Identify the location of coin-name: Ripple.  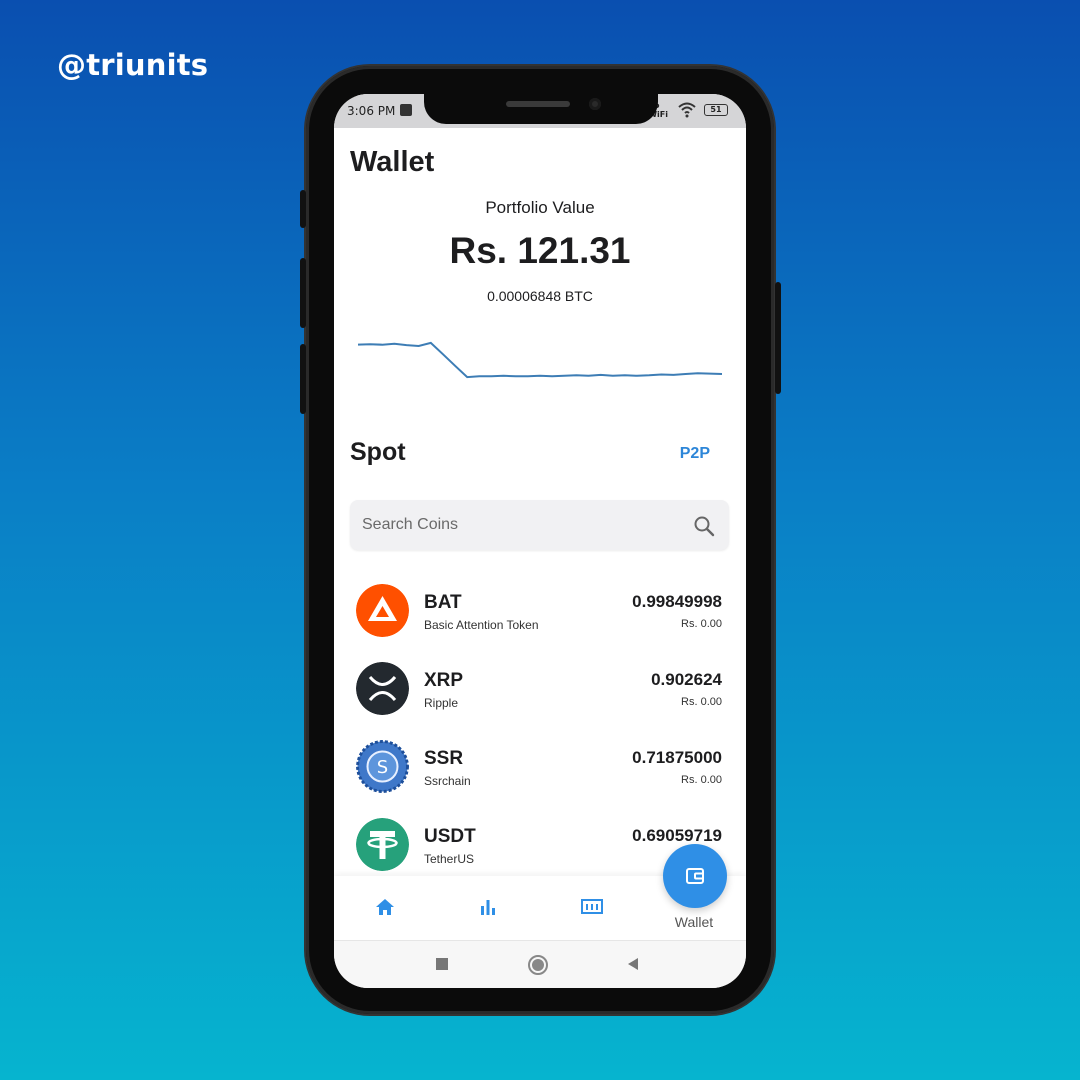
(441, 703).